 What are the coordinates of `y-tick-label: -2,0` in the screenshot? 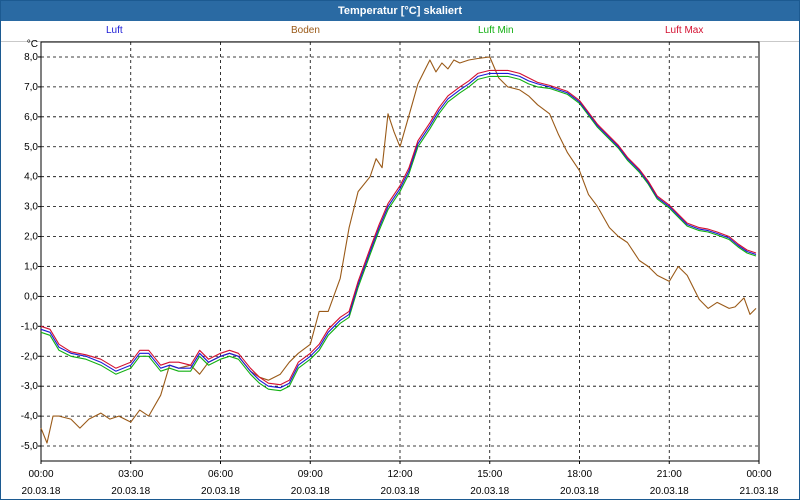 It's located at (30, 356).